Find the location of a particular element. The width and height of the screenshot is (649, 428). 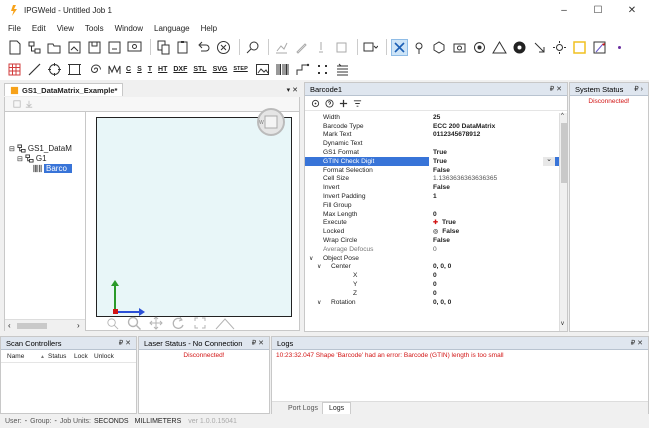

search-button is located at coordinates (252, 47).